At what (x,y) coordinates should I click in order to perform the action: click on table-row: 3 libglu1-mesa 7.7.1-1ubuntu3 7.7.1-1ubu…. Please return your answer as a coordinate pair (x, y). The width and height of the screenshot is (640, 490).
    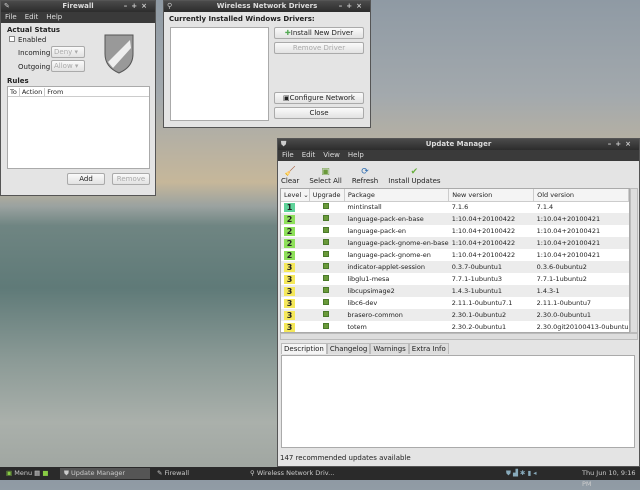
    Looking at the image, I should click on (455, 279).